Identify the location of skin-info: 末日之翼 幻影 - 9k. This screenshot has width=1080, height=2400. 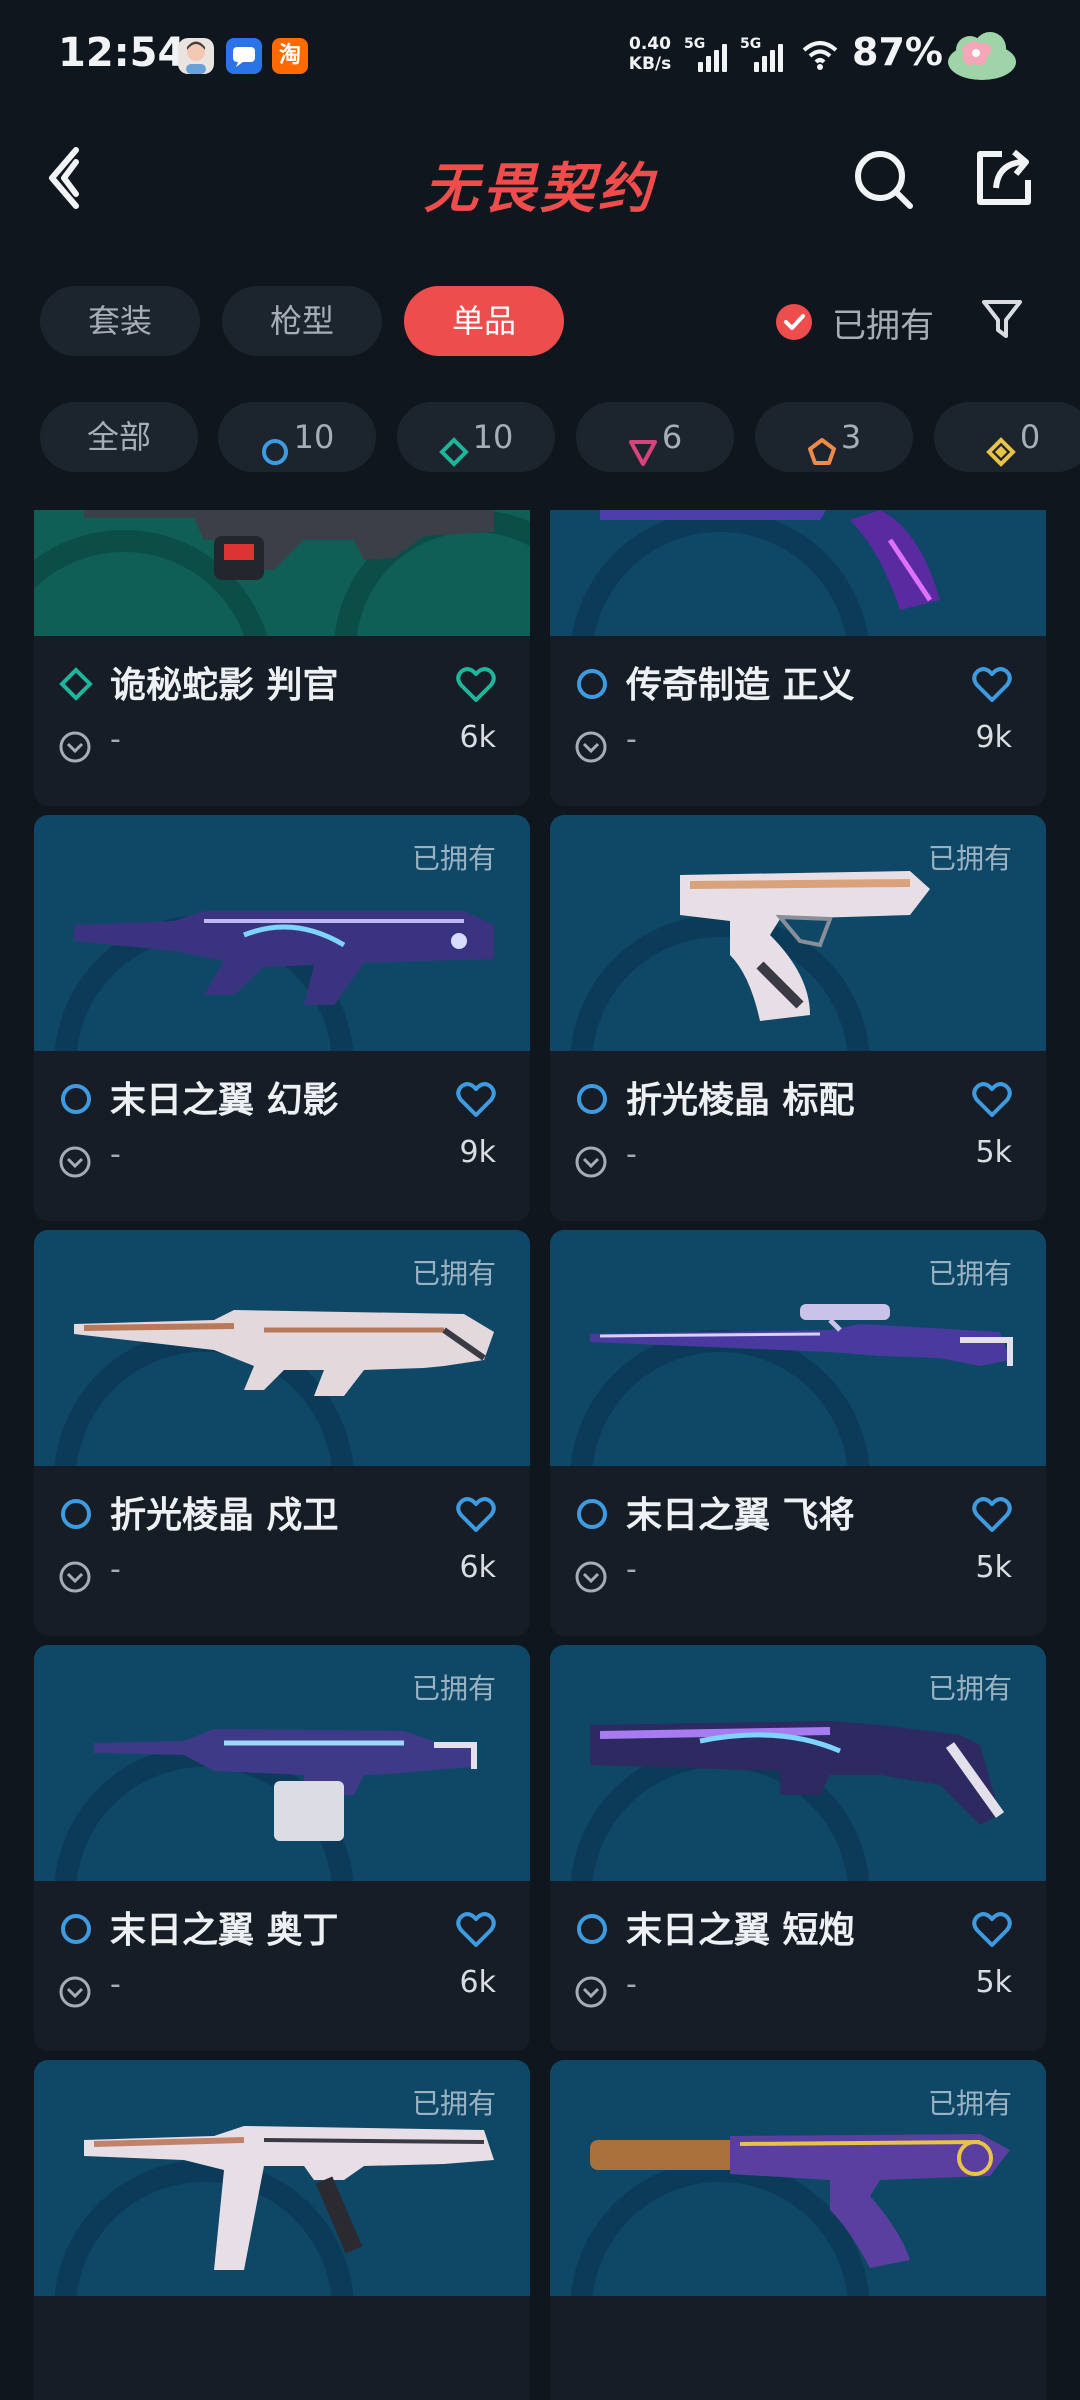
(282, 1136).